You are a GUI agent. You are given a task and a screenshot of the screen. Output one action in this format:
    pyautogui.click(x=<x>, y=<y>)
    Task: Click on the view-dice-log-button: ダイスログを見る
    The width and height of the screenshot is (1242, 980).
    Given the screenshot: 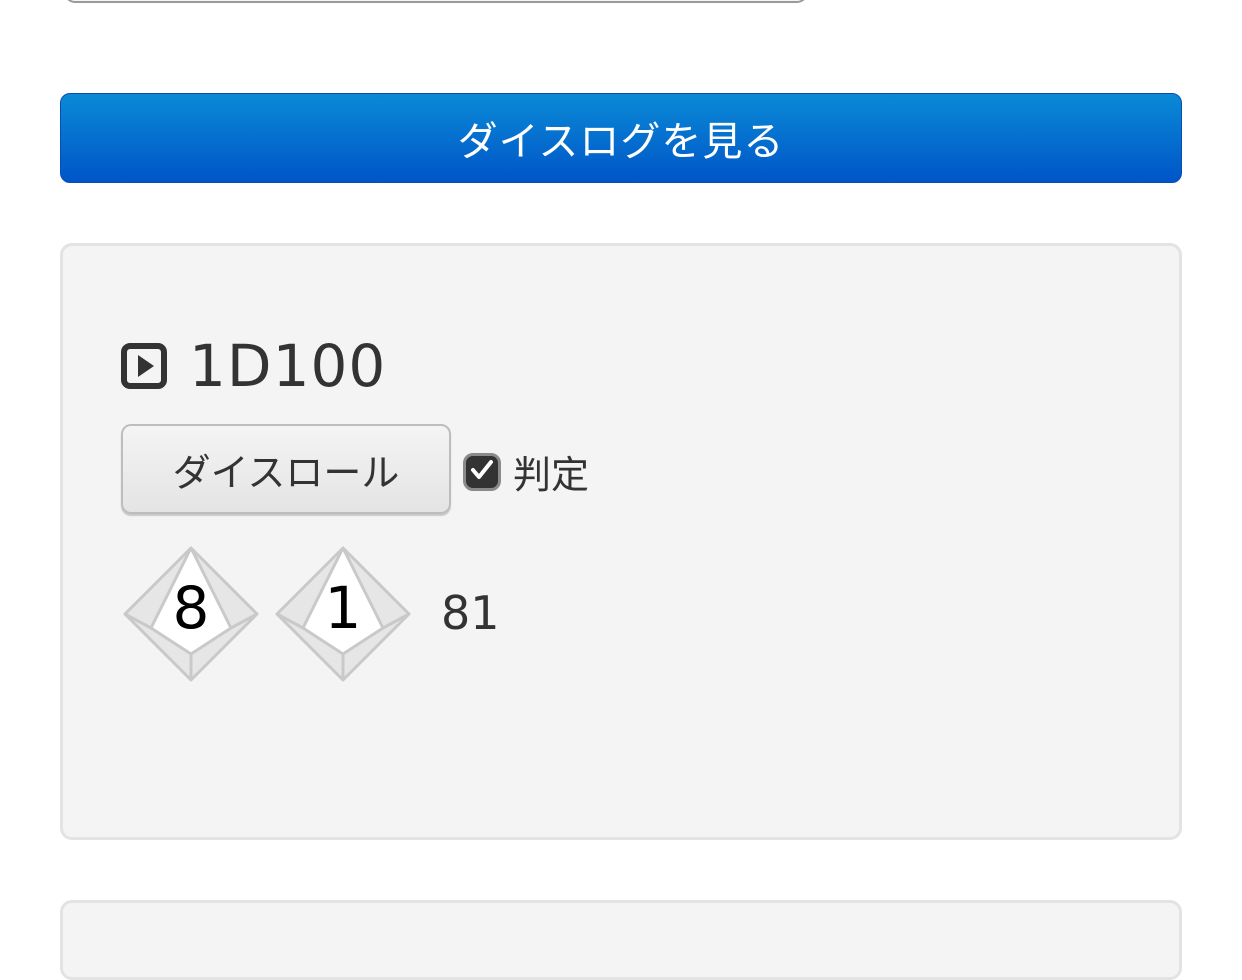 What is the action you would take?
    pyautogui.click(x=621, y=138)
    